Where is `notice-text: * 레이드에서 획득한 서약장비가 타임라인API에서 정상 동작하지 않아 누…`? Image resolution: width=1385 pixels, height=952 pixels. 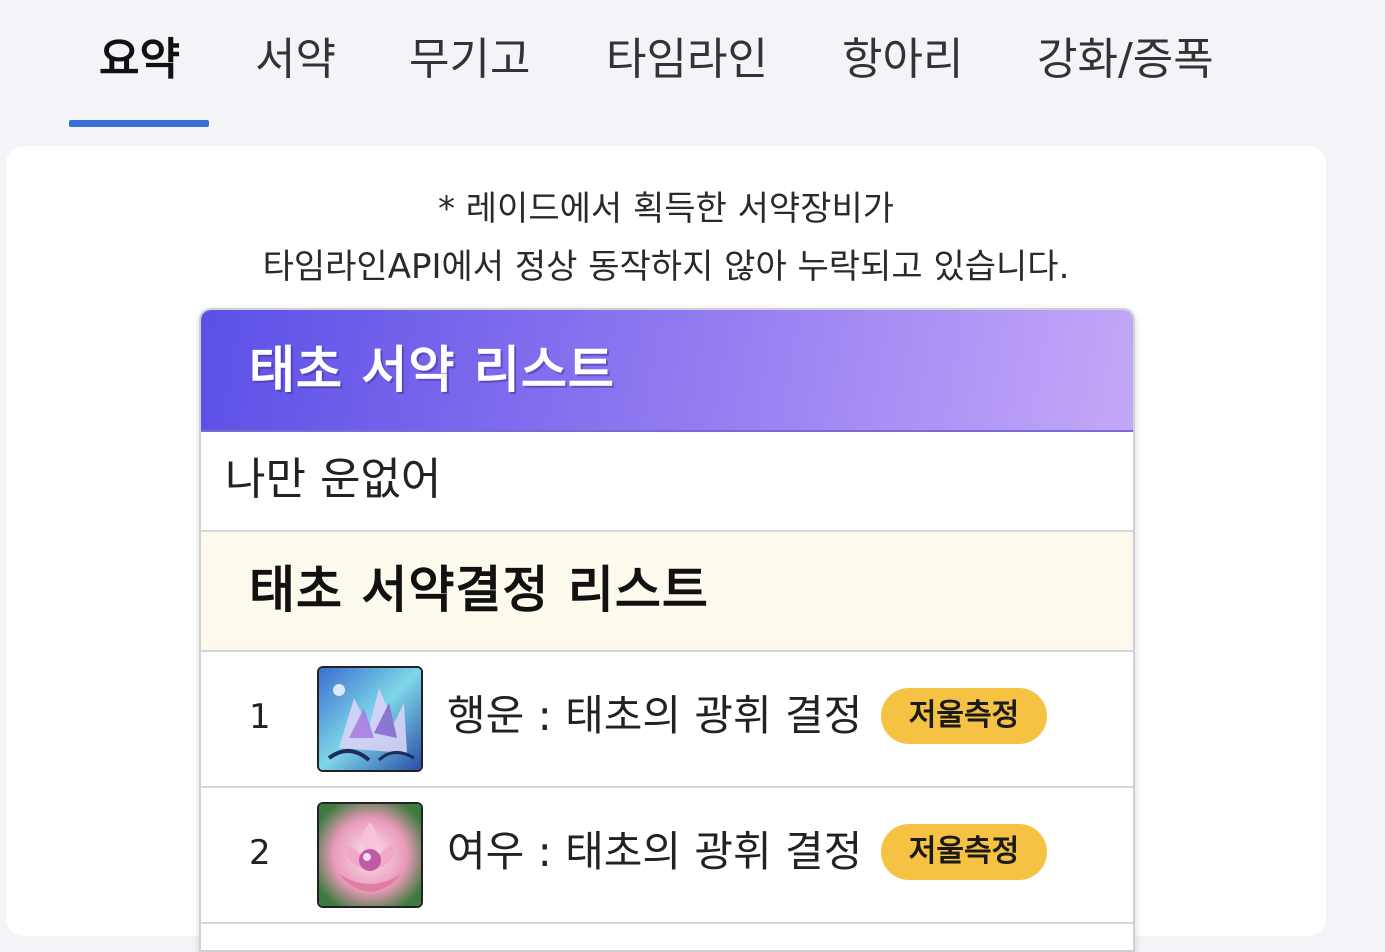
notice-text: * 레이드에서 획득한 서약장비가 타임라인API에서 정상 동작하지 않아 누… is located at coordinates (666, 238).